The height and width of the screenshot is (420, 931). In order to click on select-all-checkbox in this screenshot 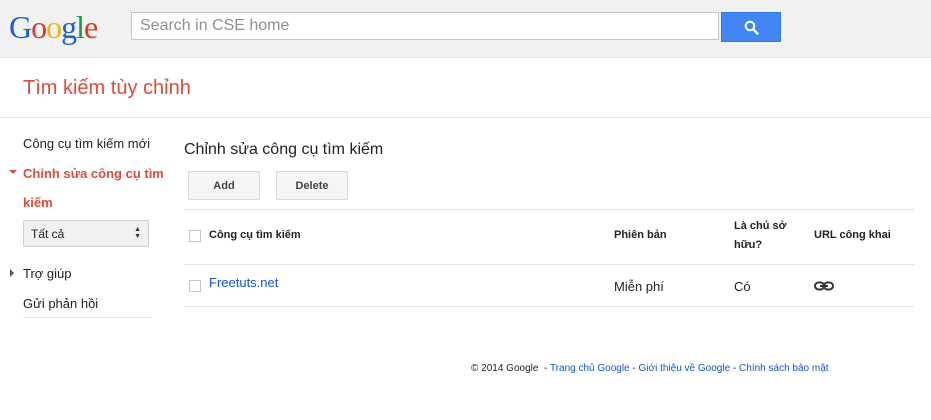, I will do `click(195, 236)`.